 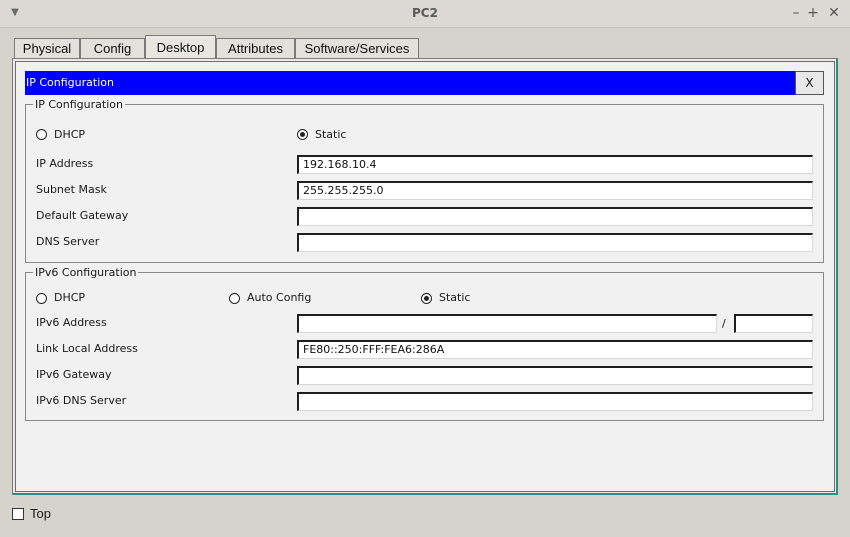 What do you see at coordinates (74, 374) in the screenshot?
I see `ipv6-gateway-label: IPv6 Gateway` at bounding box center [74, 374].